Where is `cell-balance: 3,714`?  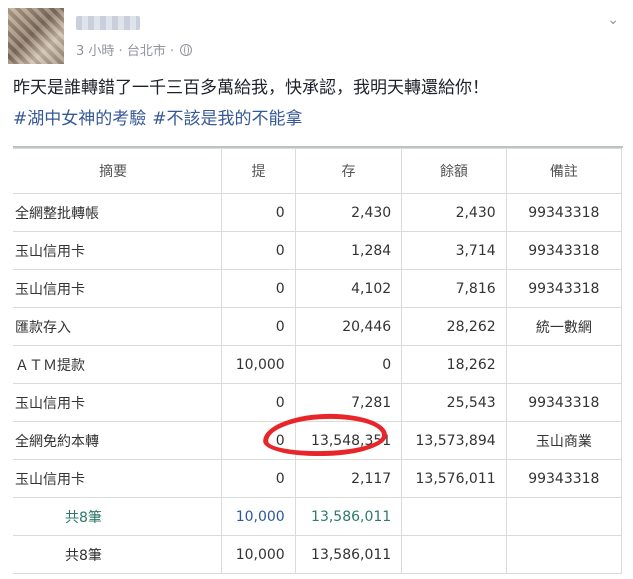 cell-balance: 3,714 is located at coordinates (454, 250).